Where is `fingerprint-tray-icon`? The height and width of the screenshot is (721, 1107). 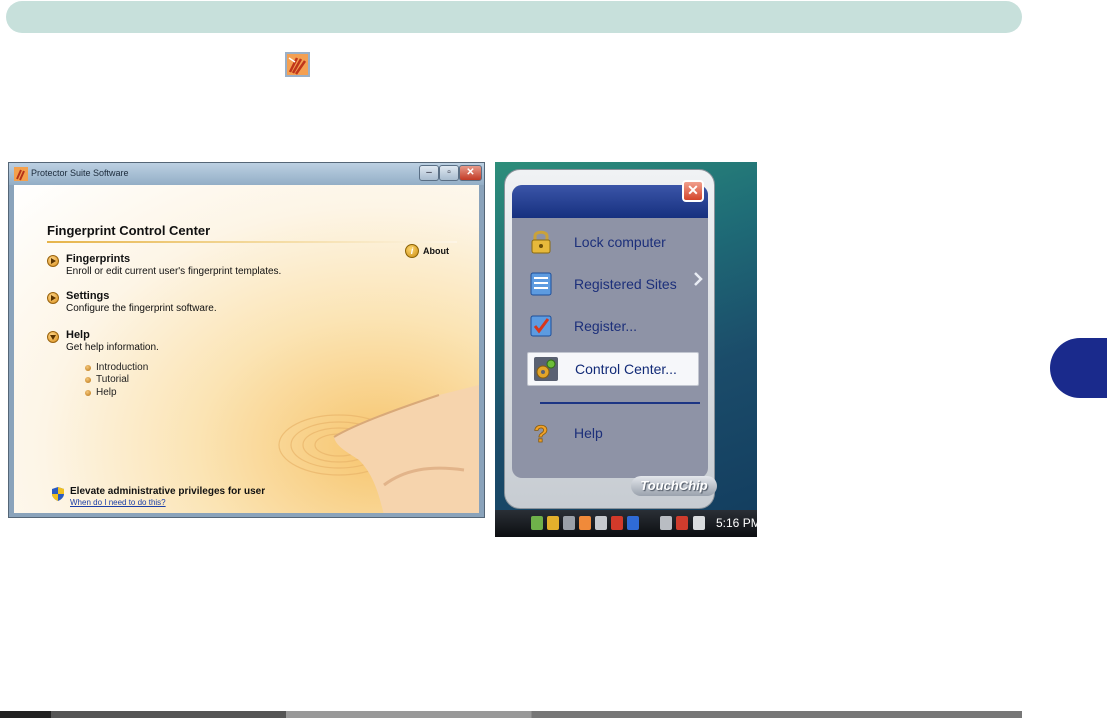 fingerprint-tray-icon is located at coordinates (585, 523).